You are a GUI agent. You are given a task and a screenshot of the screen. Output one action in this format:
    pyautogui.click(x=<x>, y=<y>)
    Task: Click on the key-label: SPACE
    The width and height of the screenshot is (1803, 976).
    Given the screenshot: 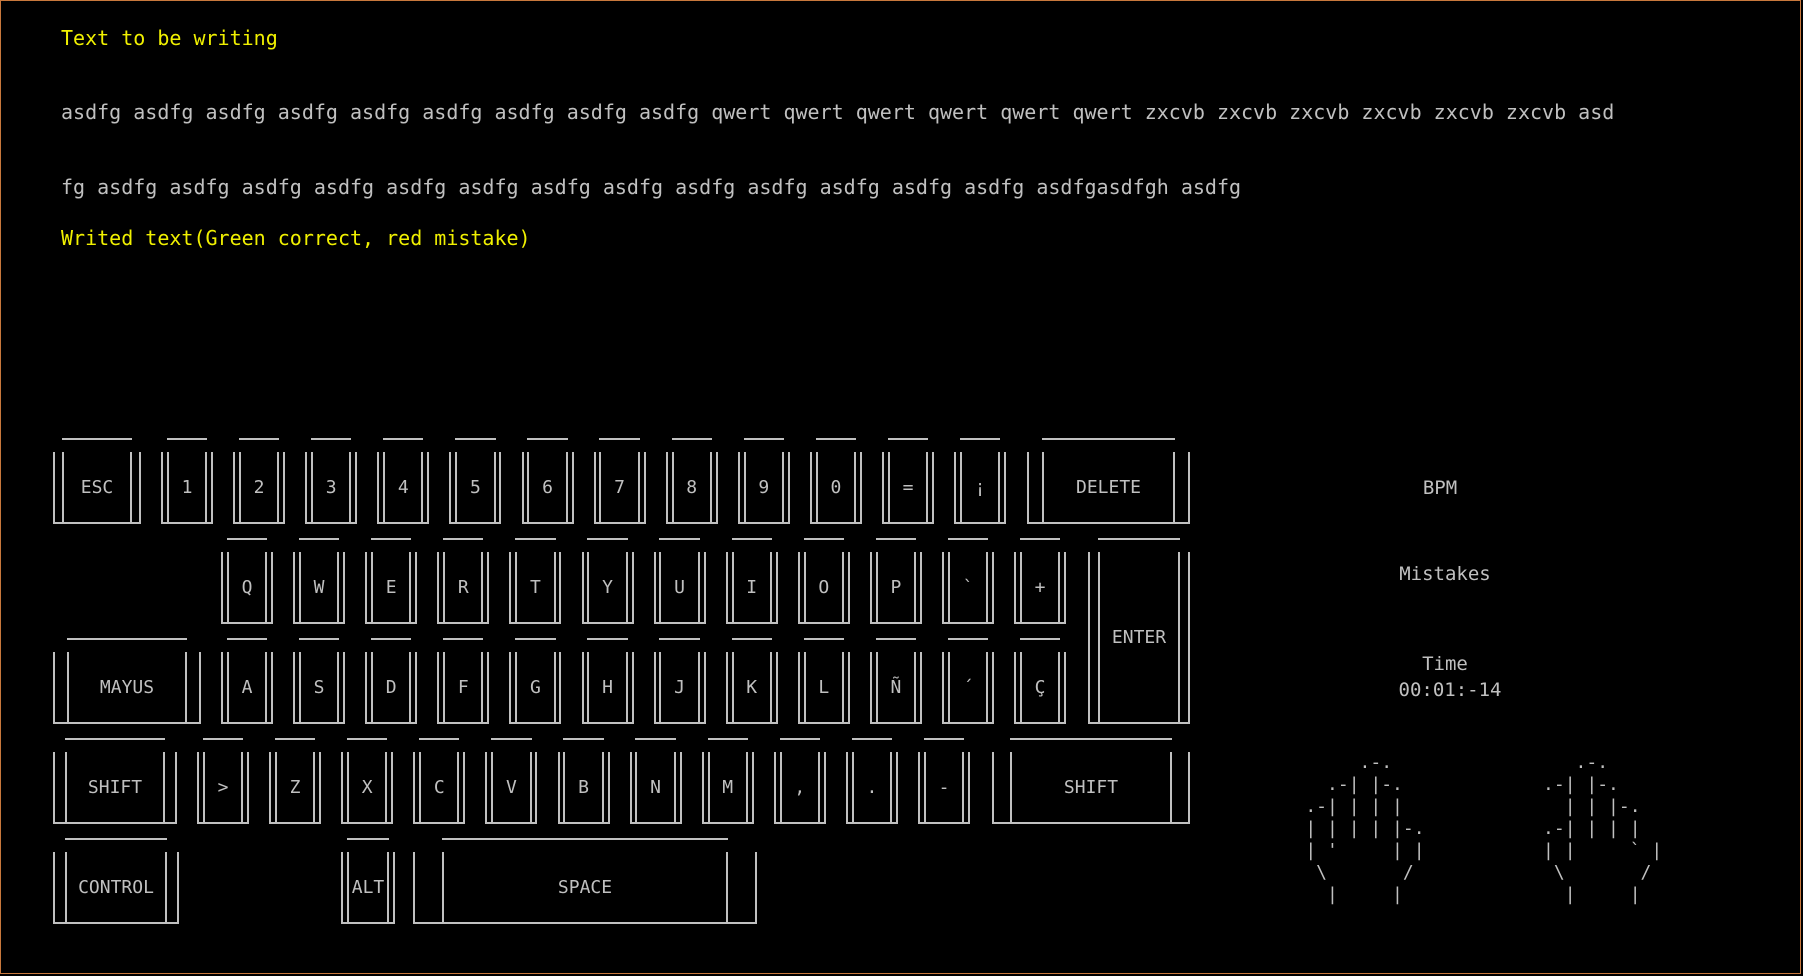 What is the action you would take?
    pyautogui.click(x=585, y=887)
    